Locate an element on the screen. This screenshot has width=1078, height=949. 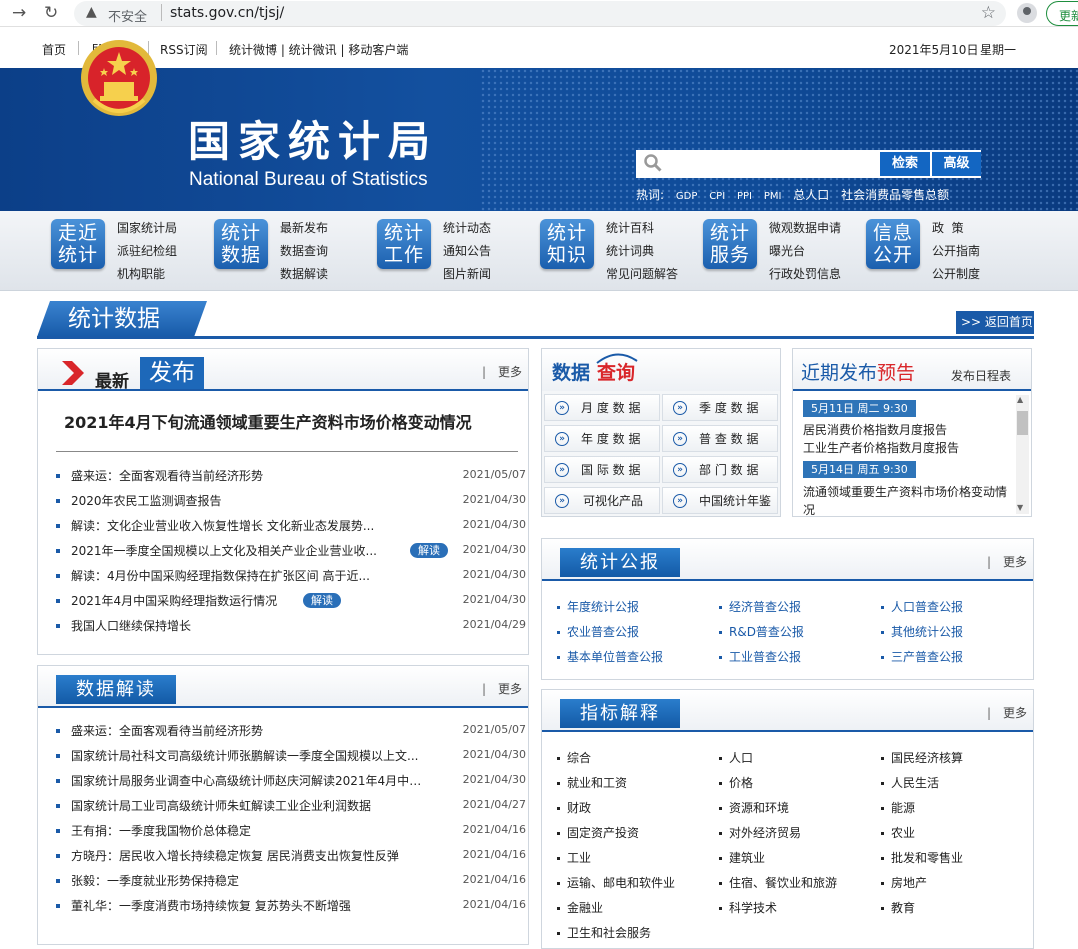
list-item: 解读：4月份中国采购经理指数保持在扩张区间 高于近... 2021/04/30 is located at coordinates (291, 577).